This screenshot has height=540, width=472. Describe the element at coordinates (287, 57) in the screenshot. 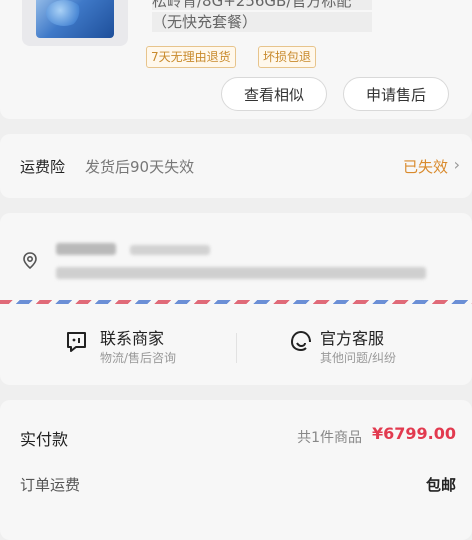

I see `damage-return-tag: 坏损包退` at that location.